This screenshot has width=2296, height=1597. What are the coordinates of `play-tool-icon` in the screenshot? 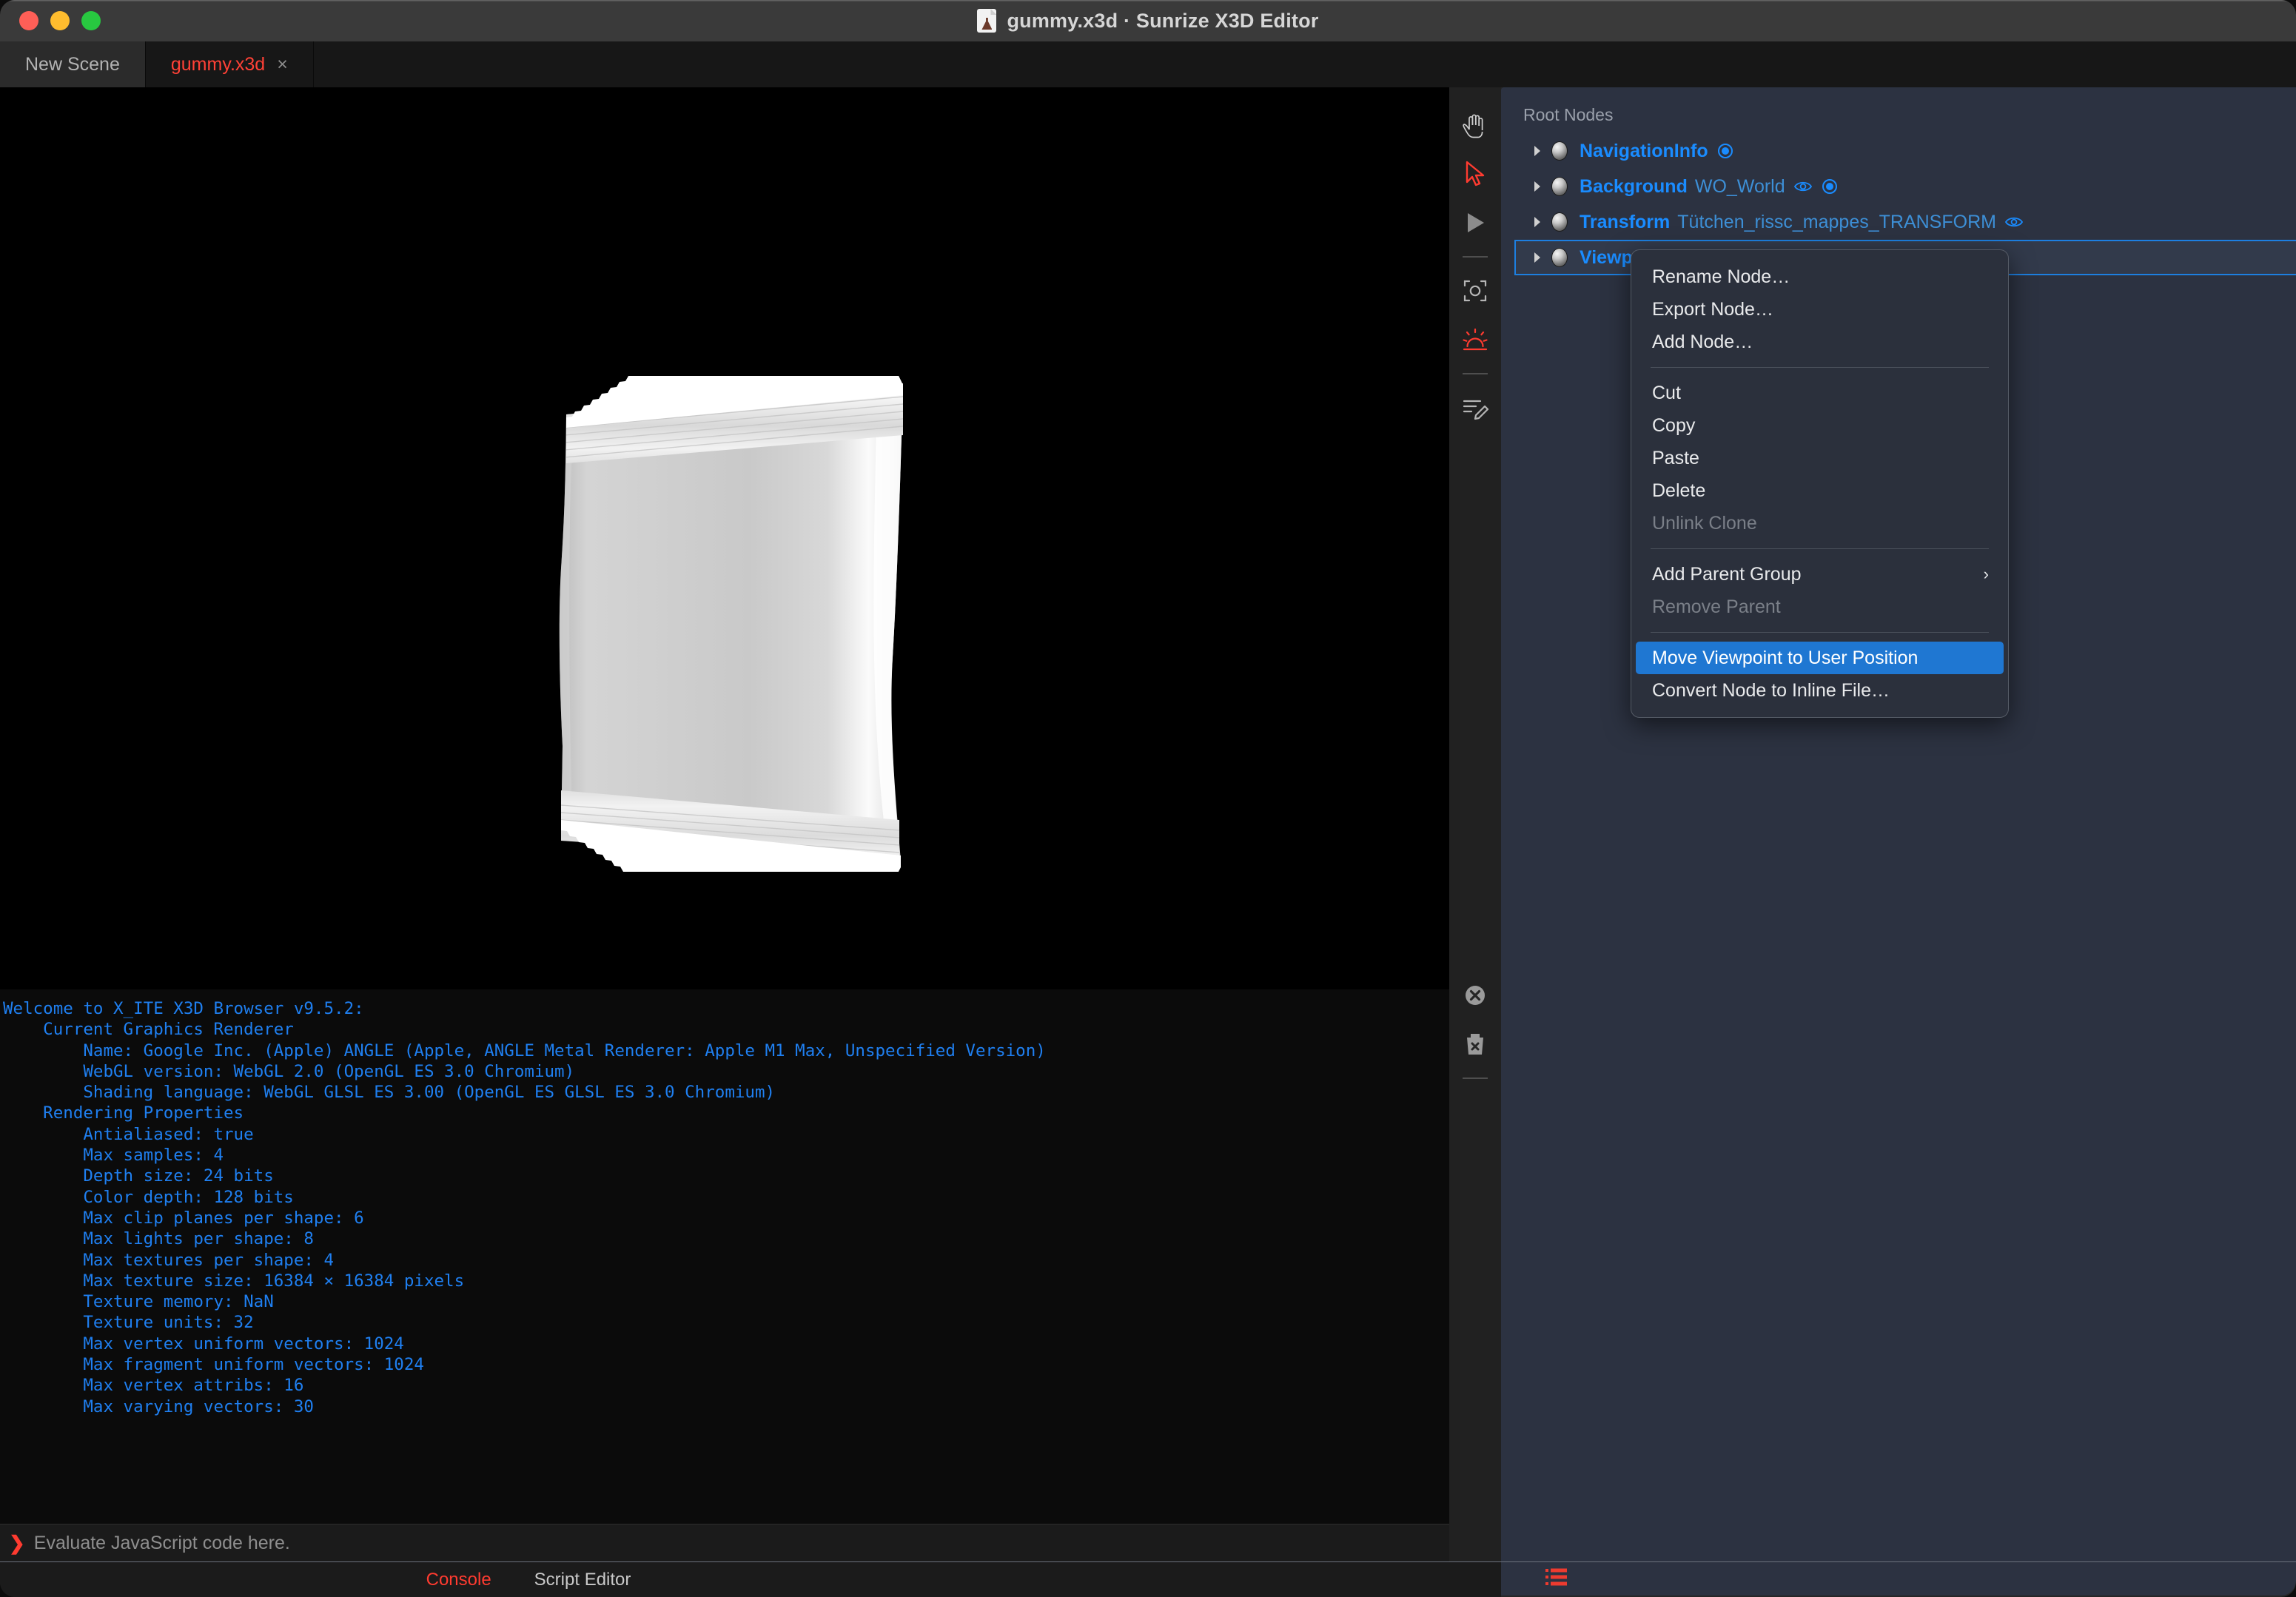 It's located at (1475, 223).